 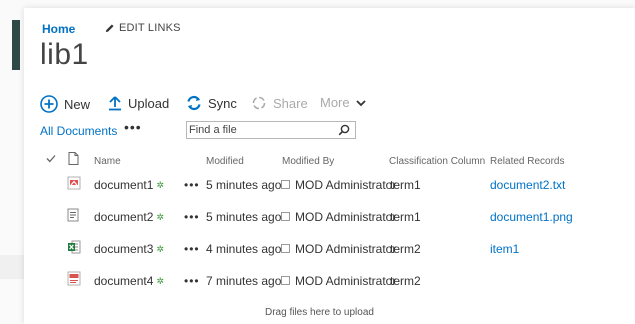 I want to click on edit-links-label: EDIT LINKS, so click(x=150, y=28).